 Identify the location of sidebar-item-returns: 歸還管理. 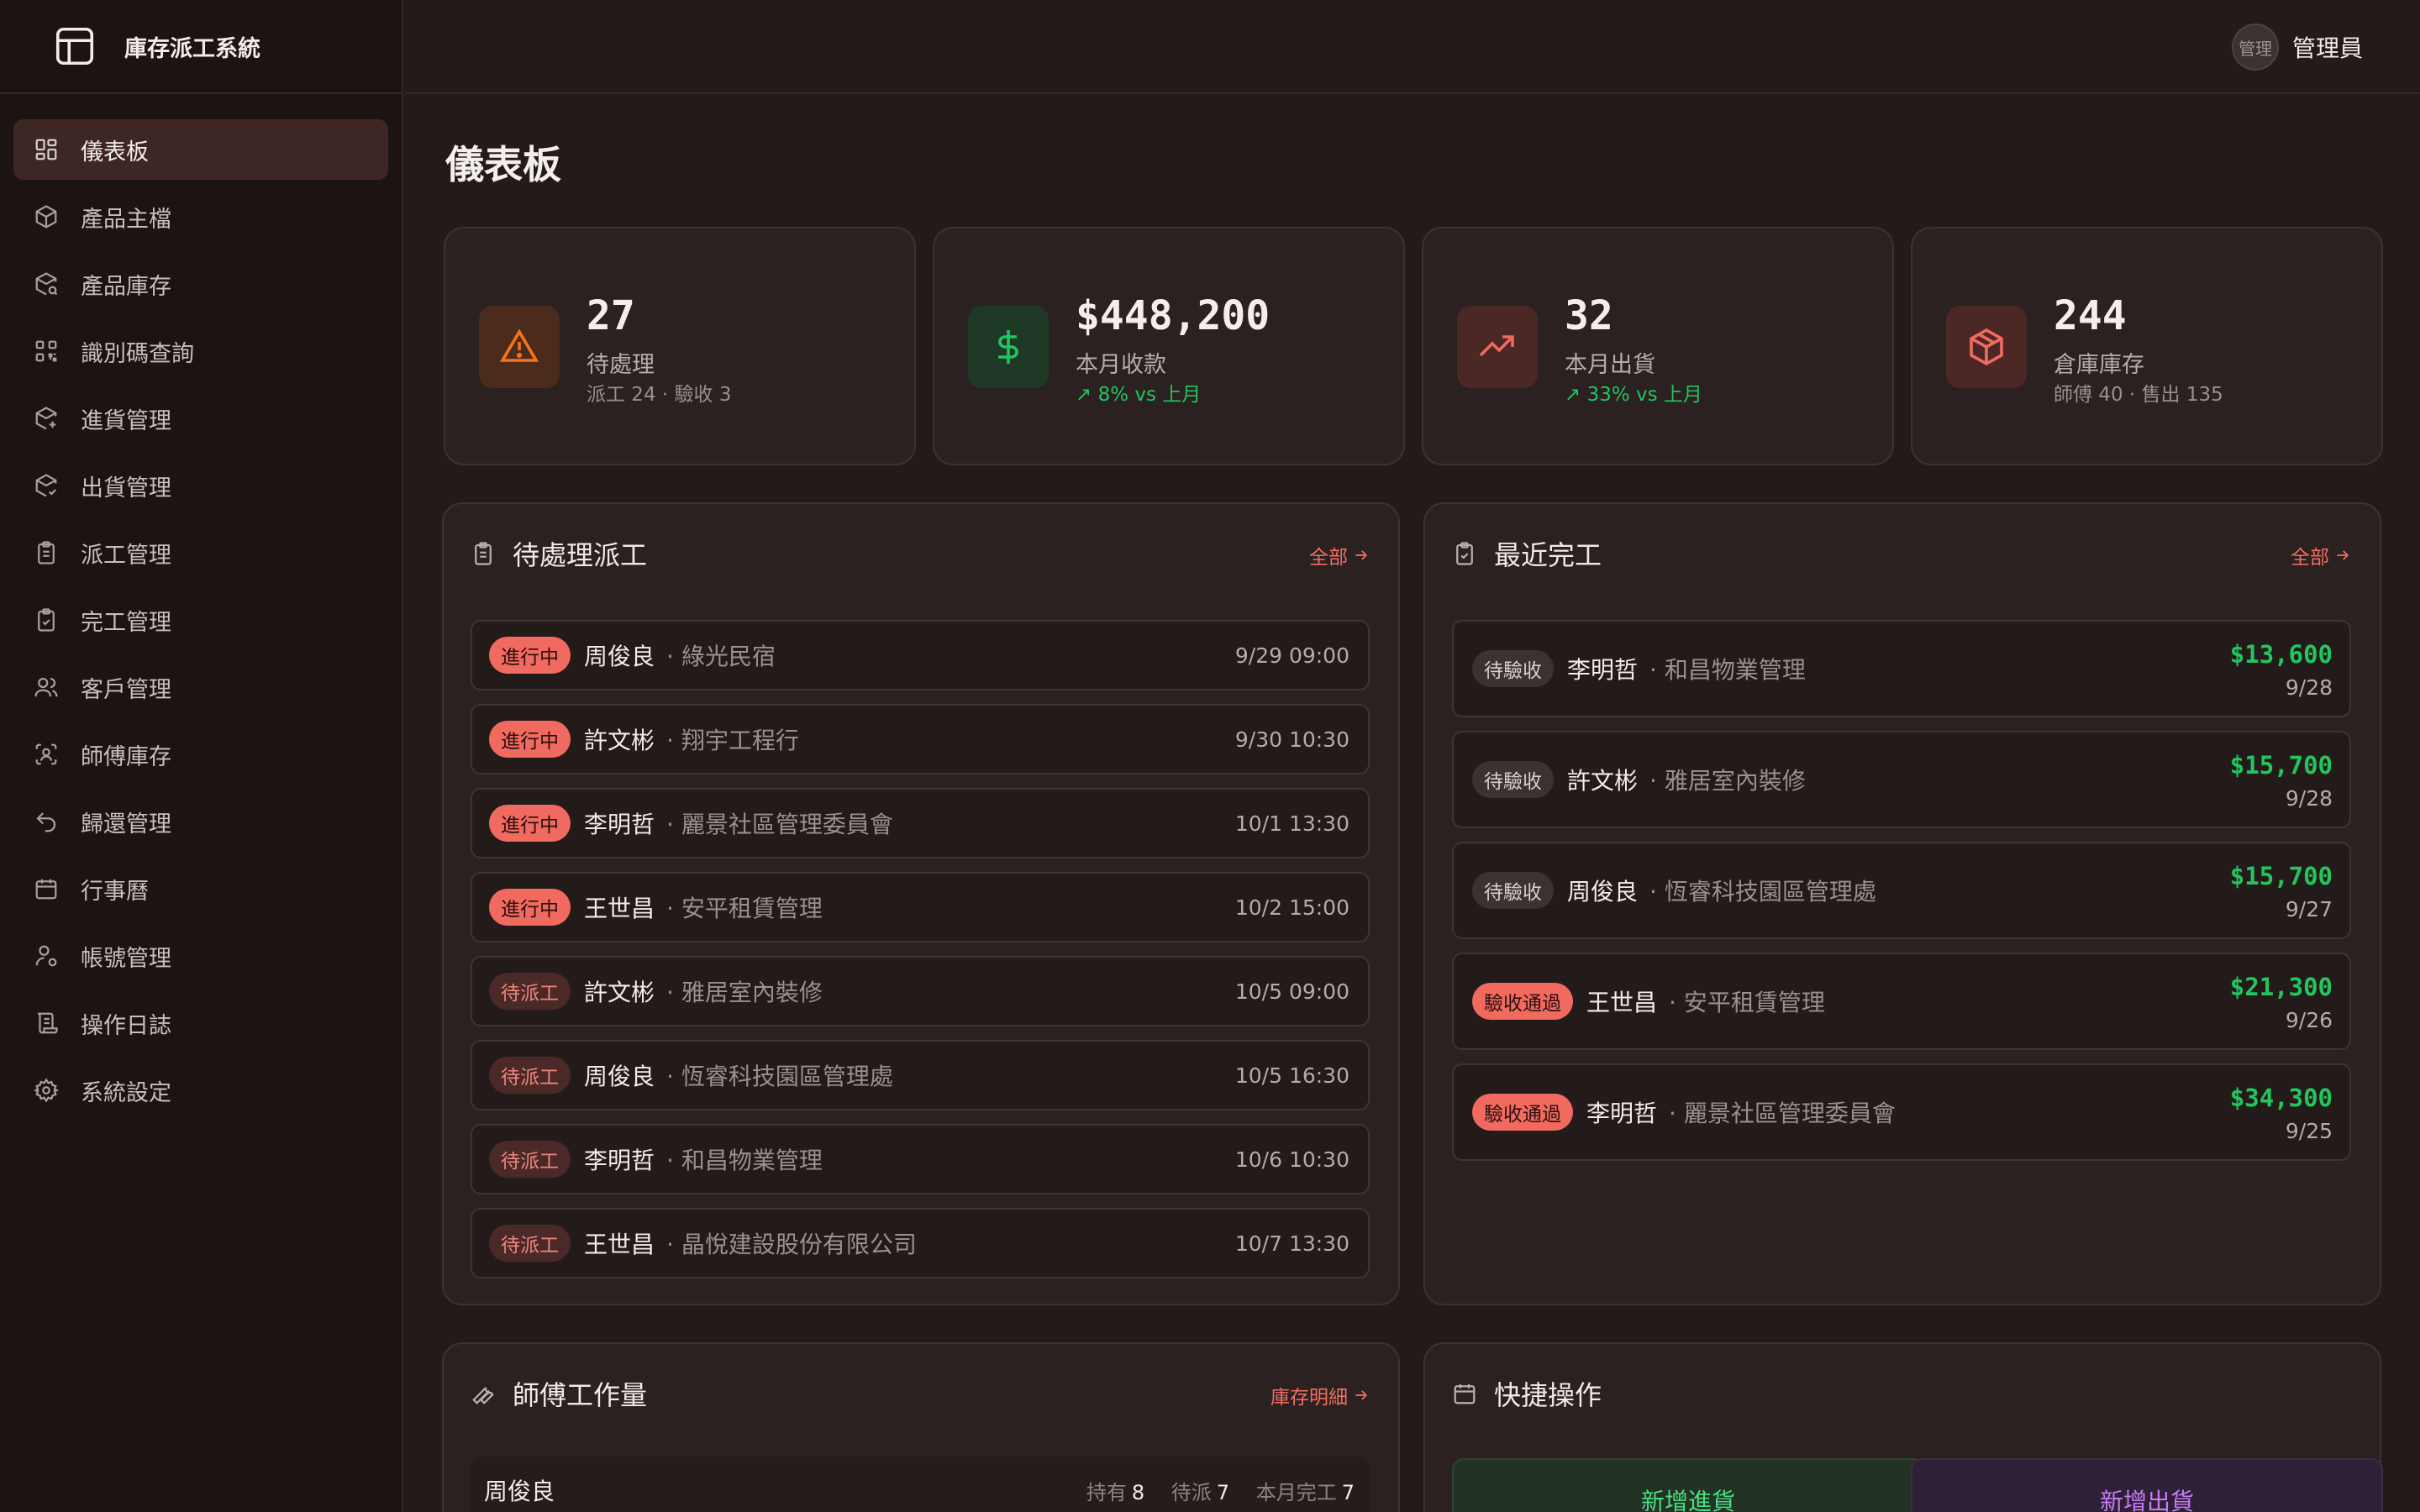
(200, 821).